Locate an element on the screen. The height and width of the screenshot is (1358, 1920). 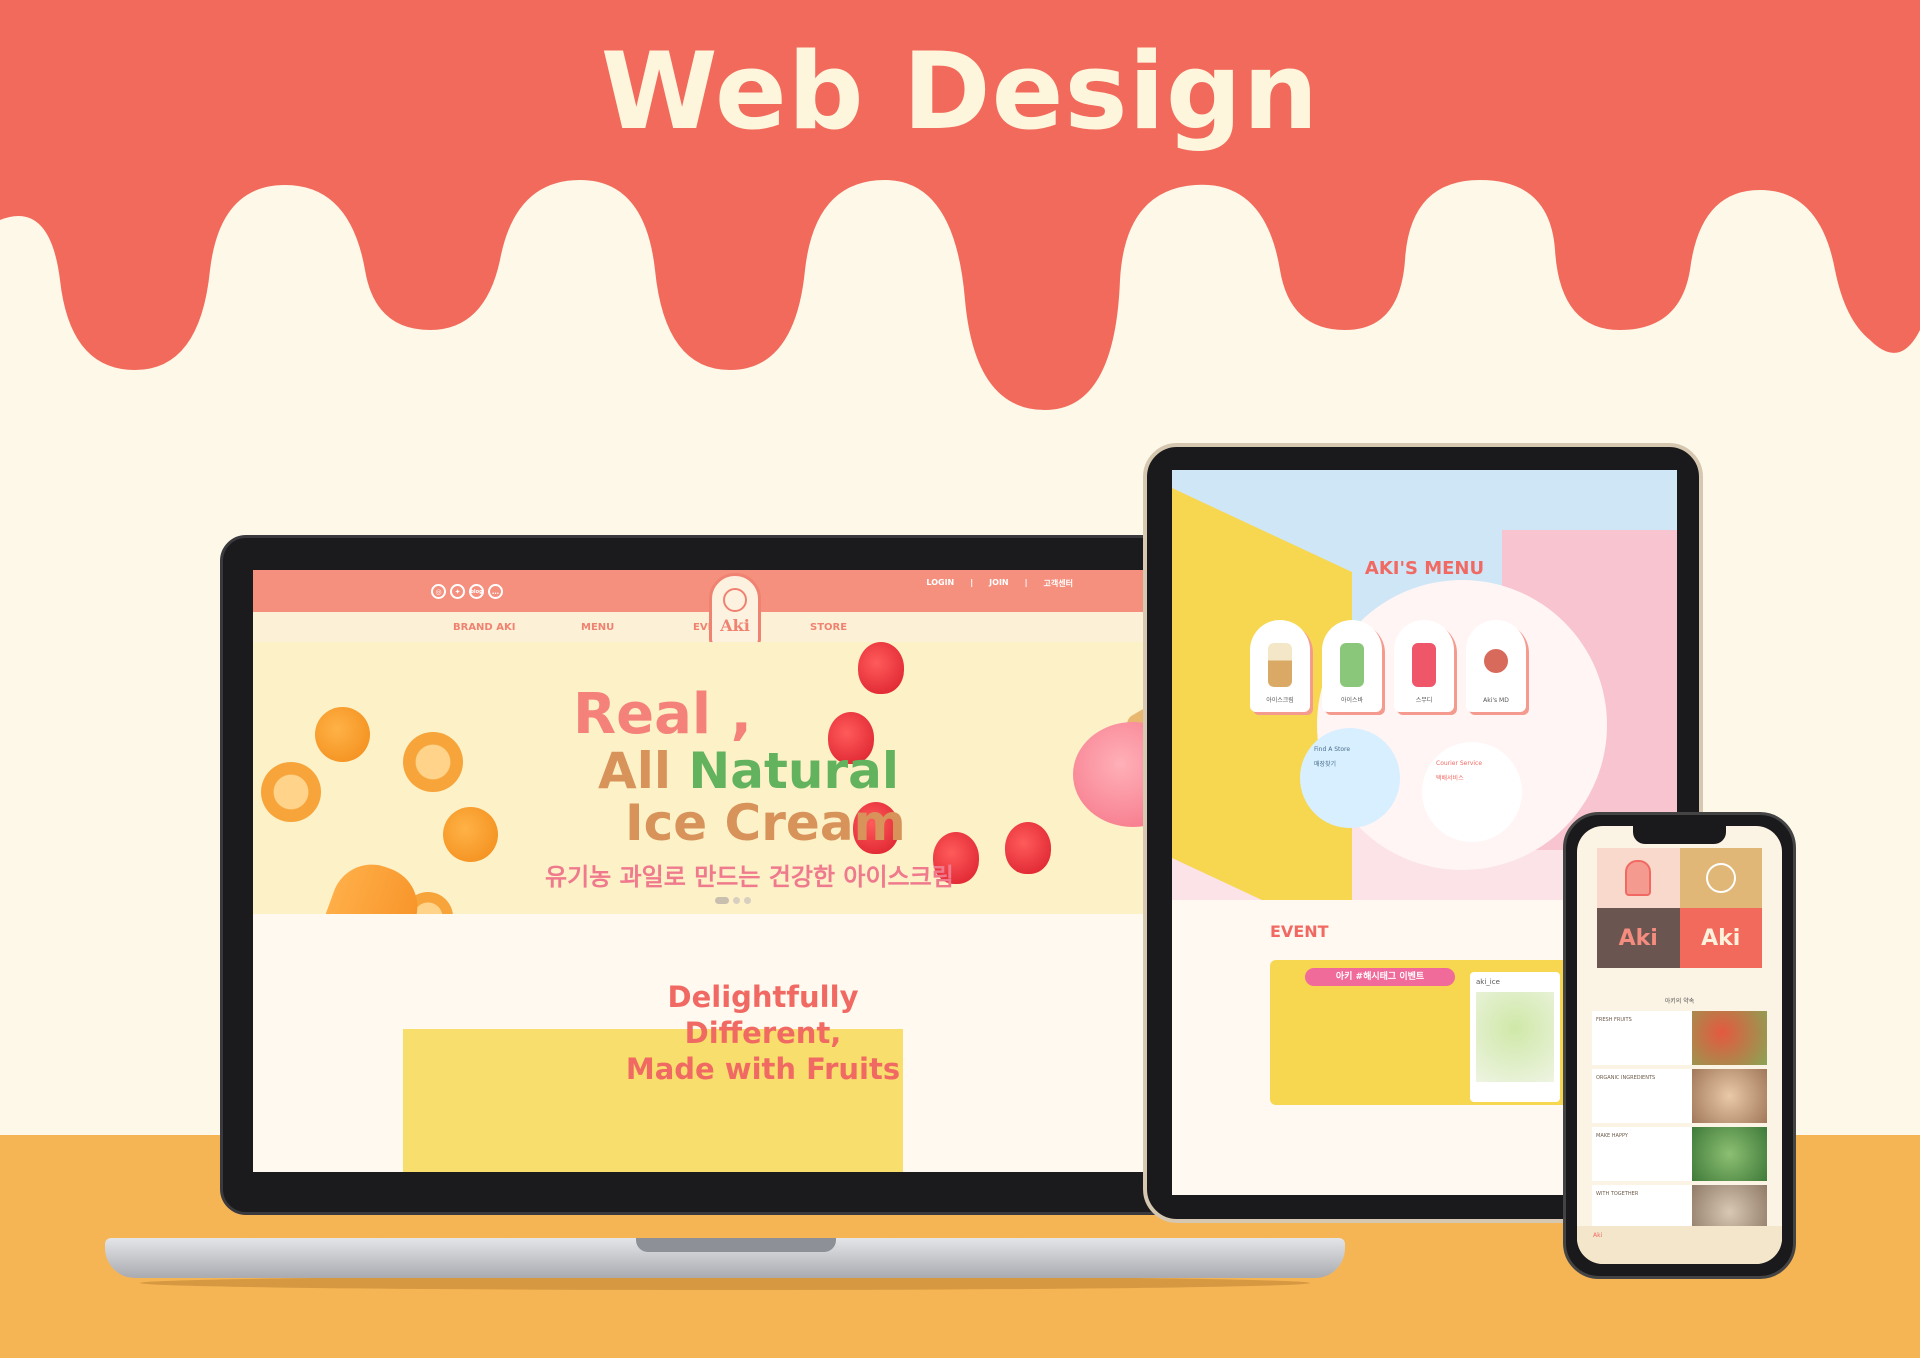
merch-icon is located at coordinates (1496, 661).